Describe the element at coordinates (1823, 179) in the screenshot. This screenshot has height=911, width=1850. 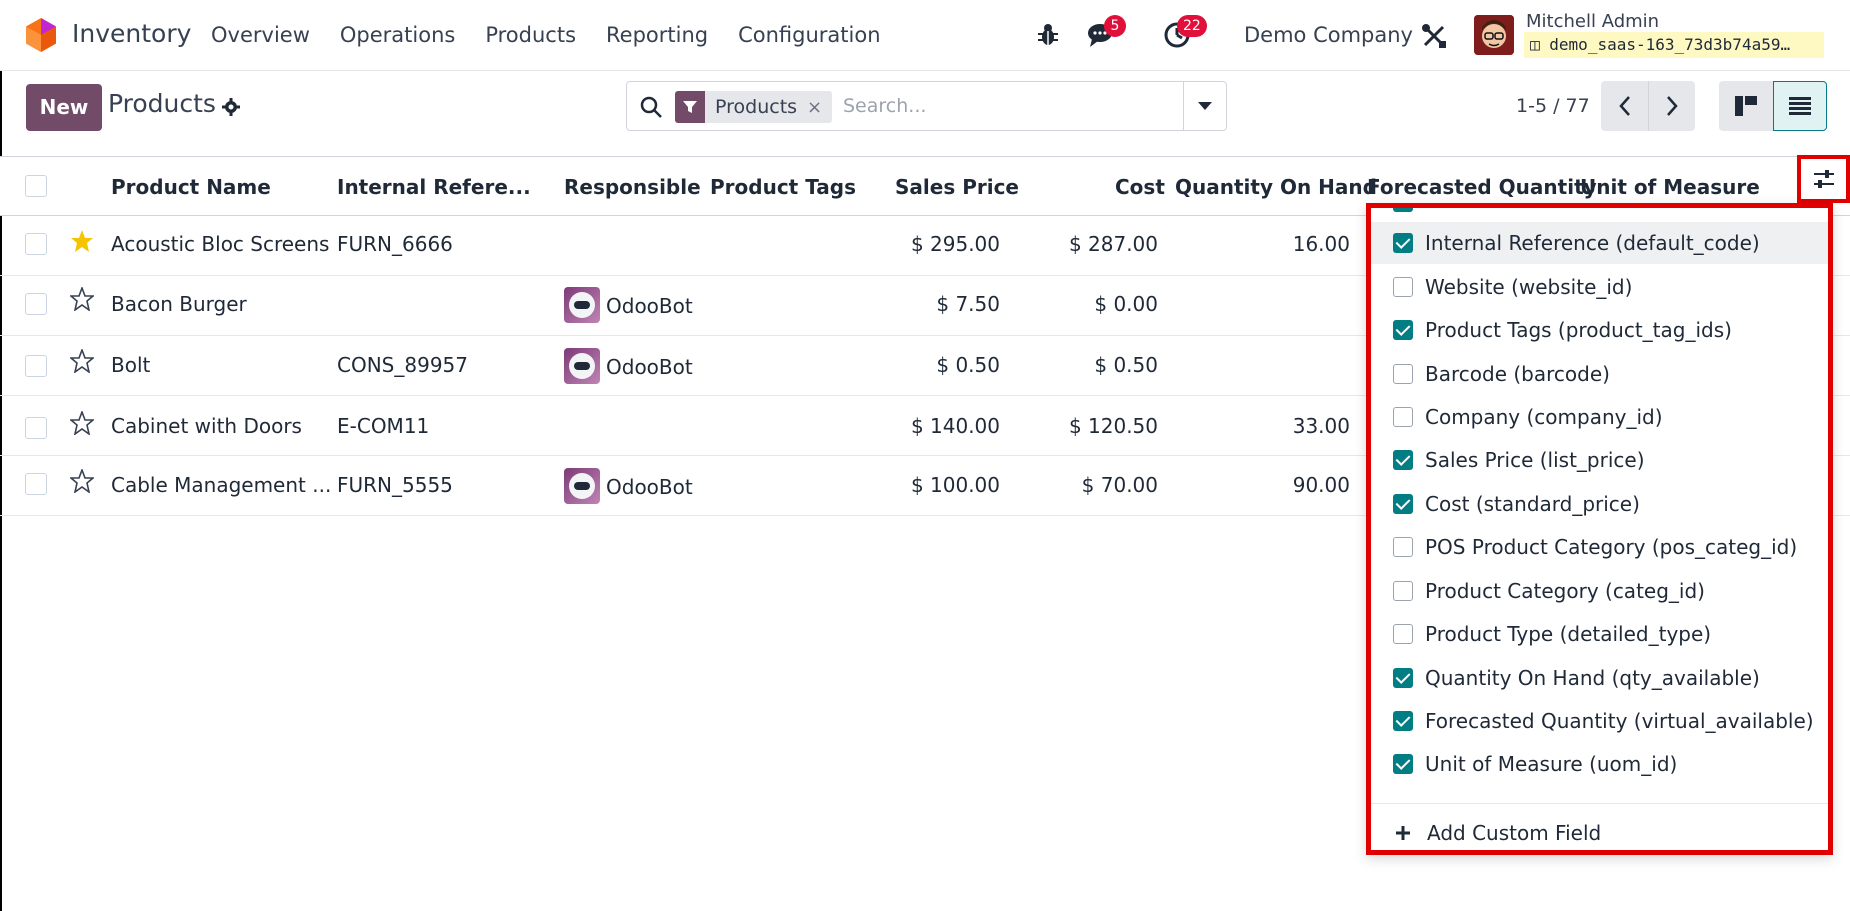
I see `optional-columns-toggle-button` at that location.